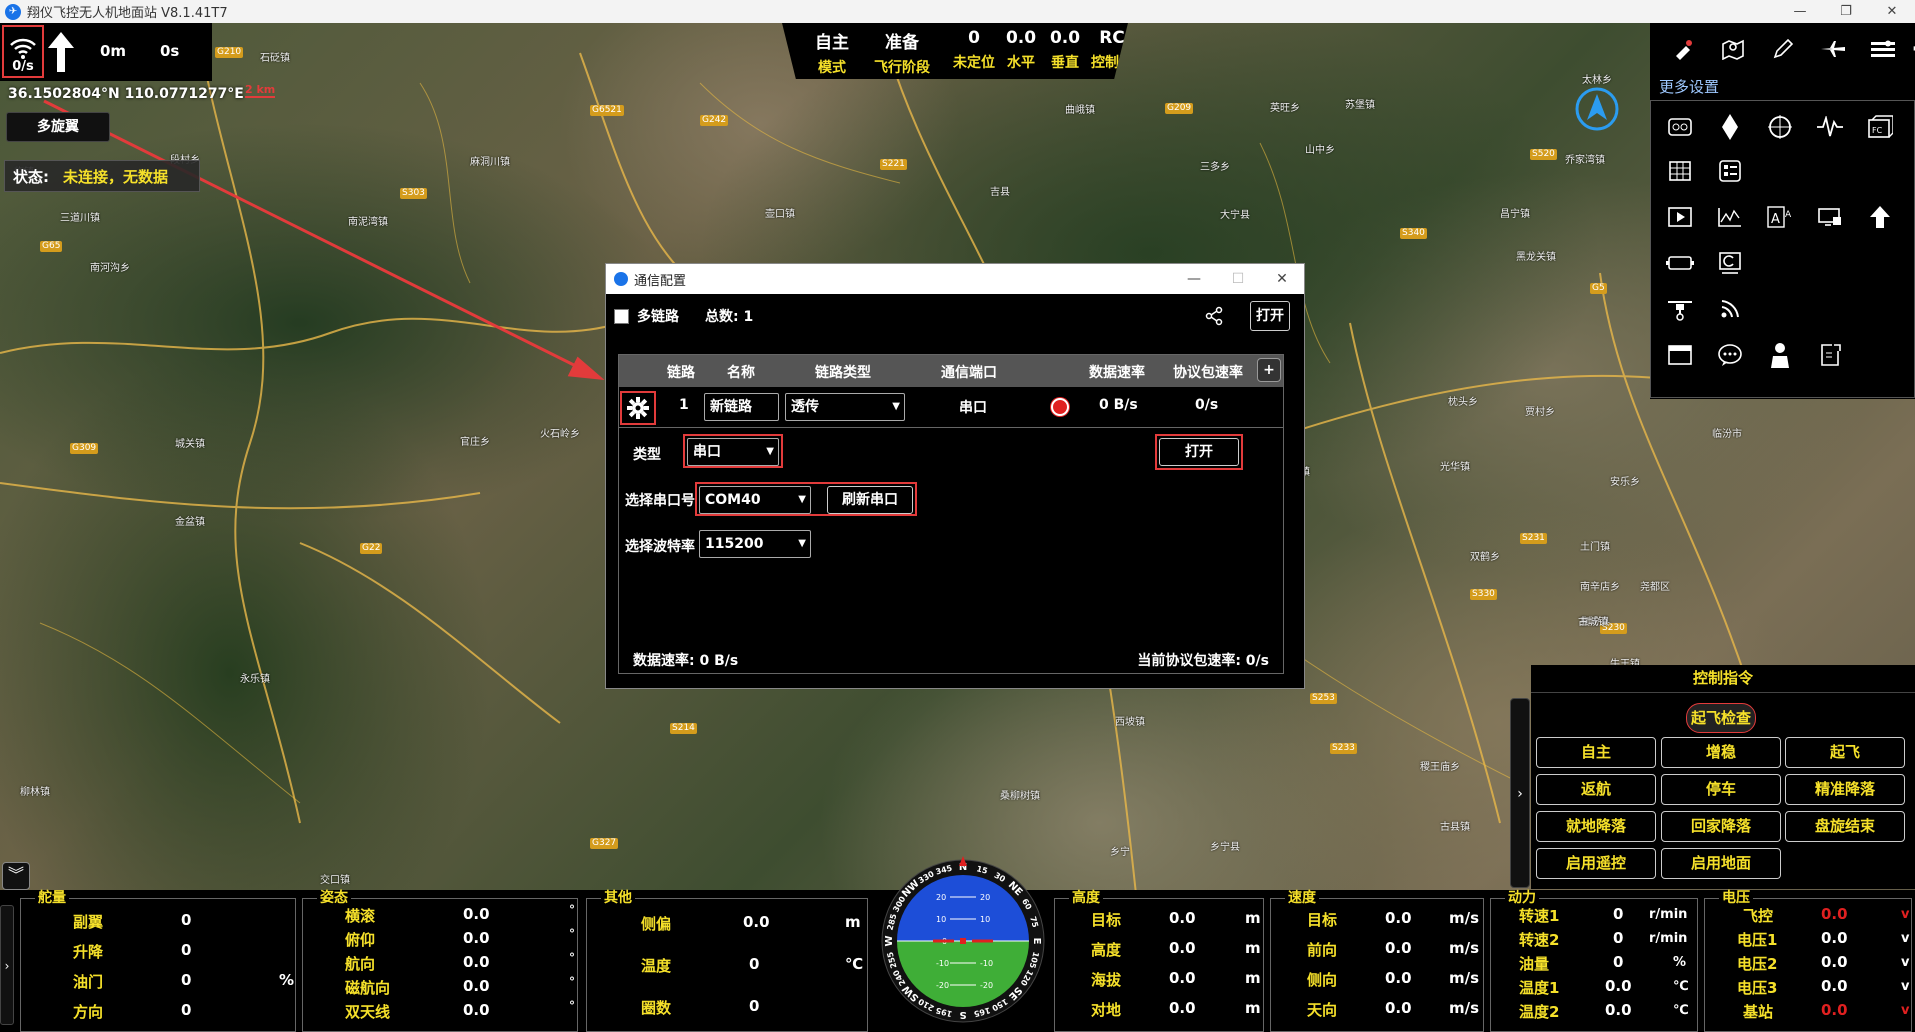 The image size is (1915, 1032). I want to click on window-icon, so click(1680, 355).